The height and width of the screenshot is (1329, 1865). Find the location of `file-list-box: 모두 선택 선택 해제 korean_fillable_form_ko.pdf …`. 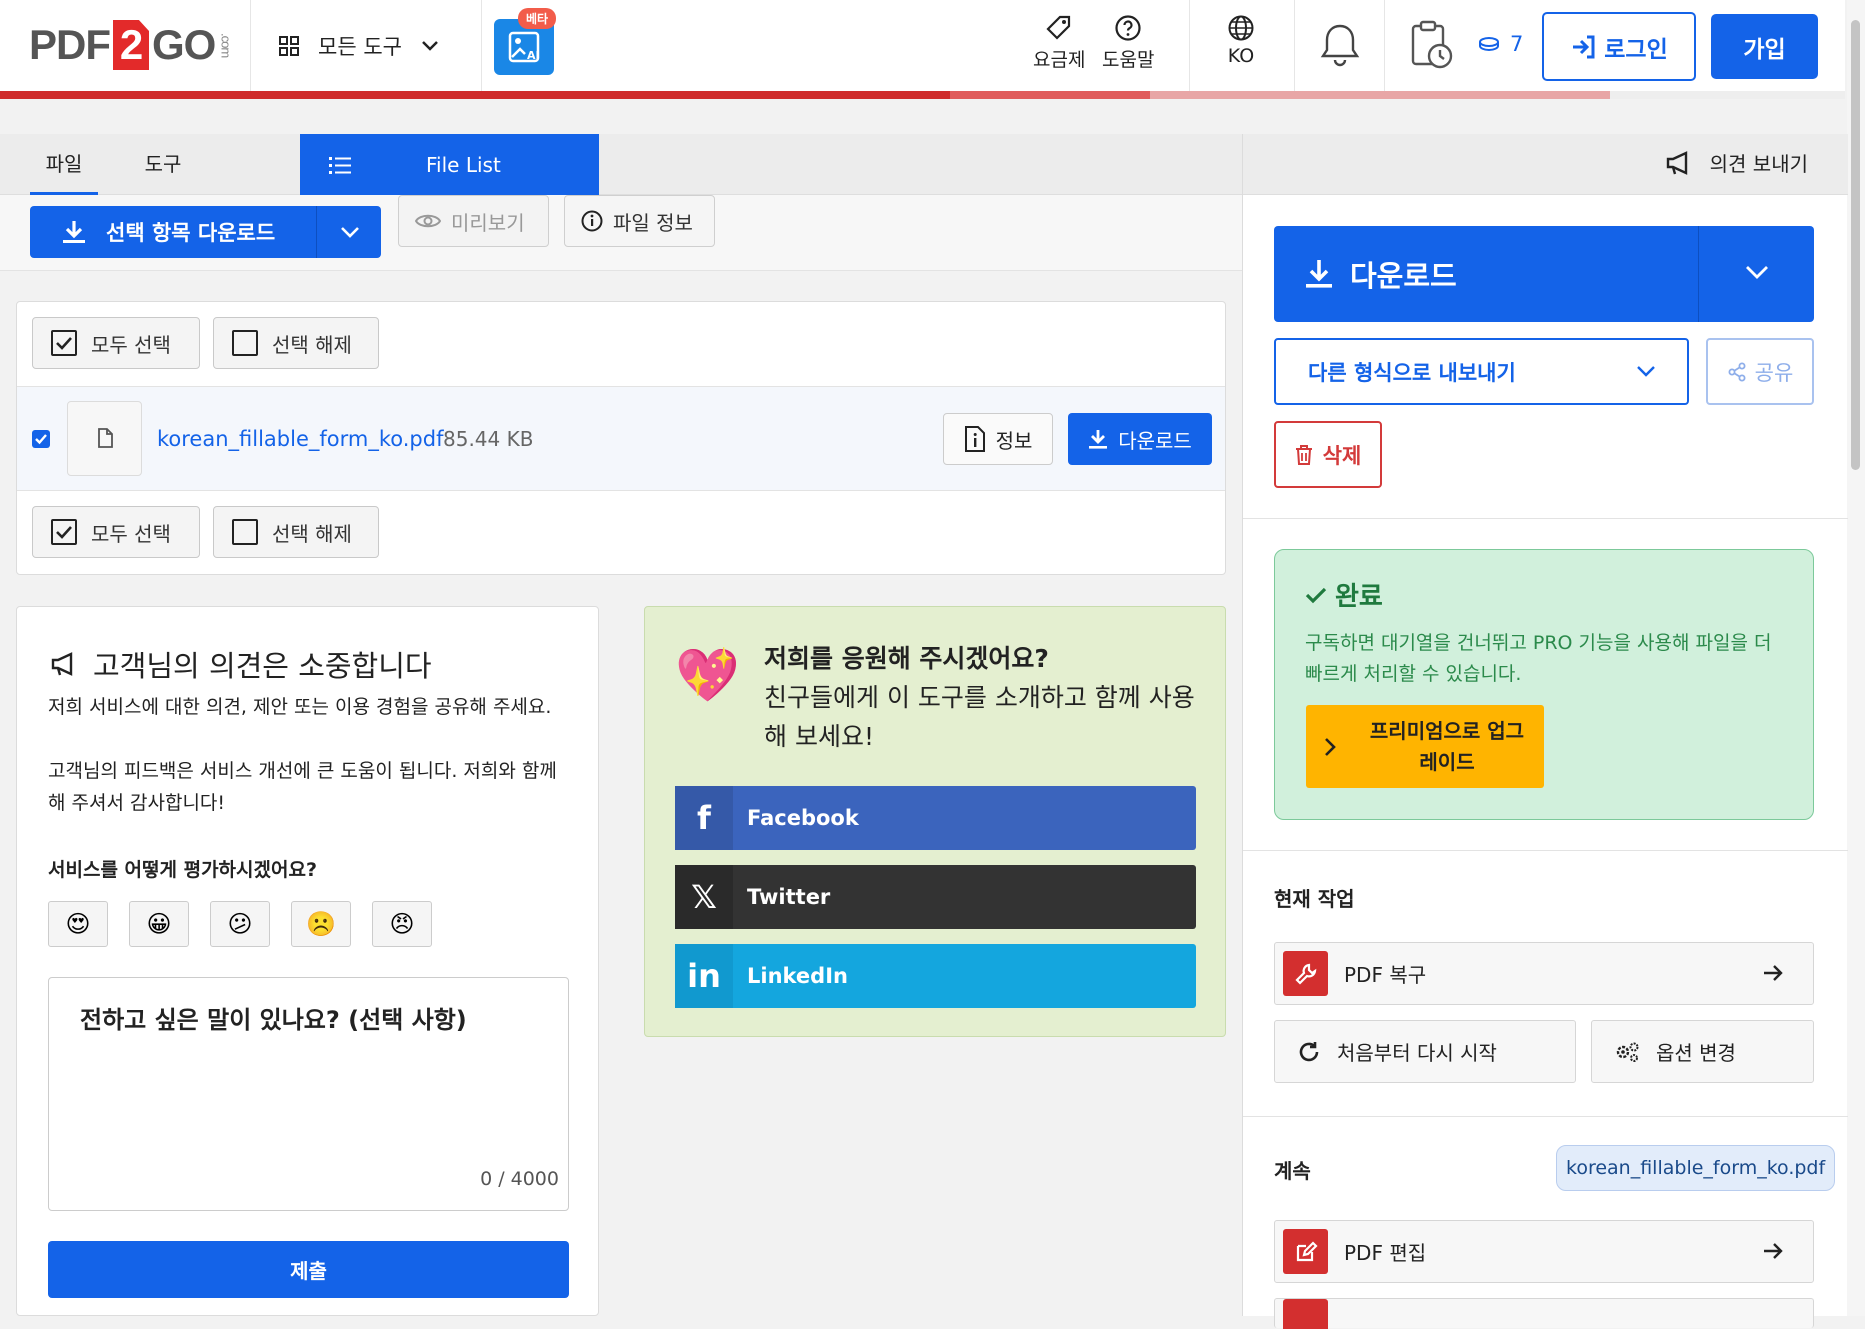

file-list-box: 모두 선택 선택 해제 korean_fillable_form_ko.pdf … is located at coordinates (621, 438).